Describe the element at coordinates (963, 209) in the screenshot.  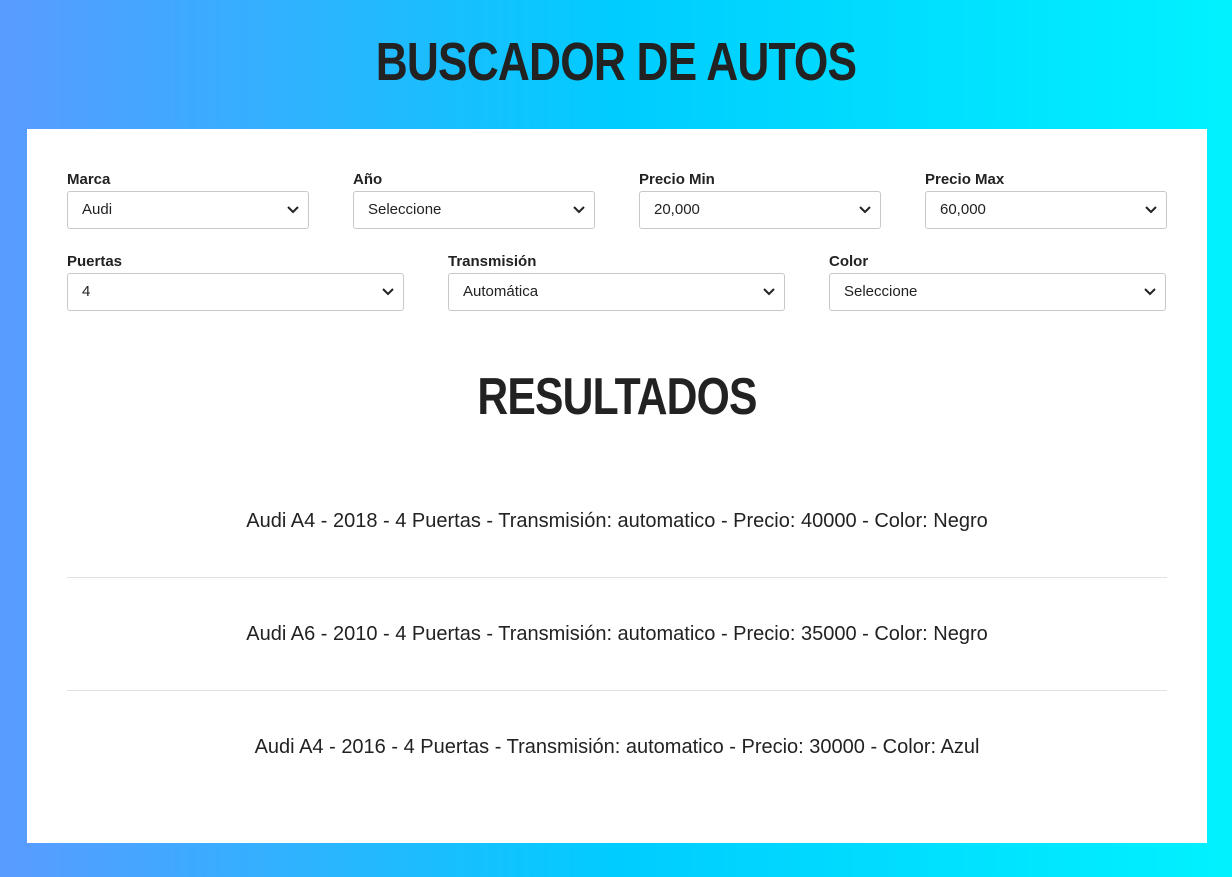
I see `precio-max-value: 60,000` at that location.